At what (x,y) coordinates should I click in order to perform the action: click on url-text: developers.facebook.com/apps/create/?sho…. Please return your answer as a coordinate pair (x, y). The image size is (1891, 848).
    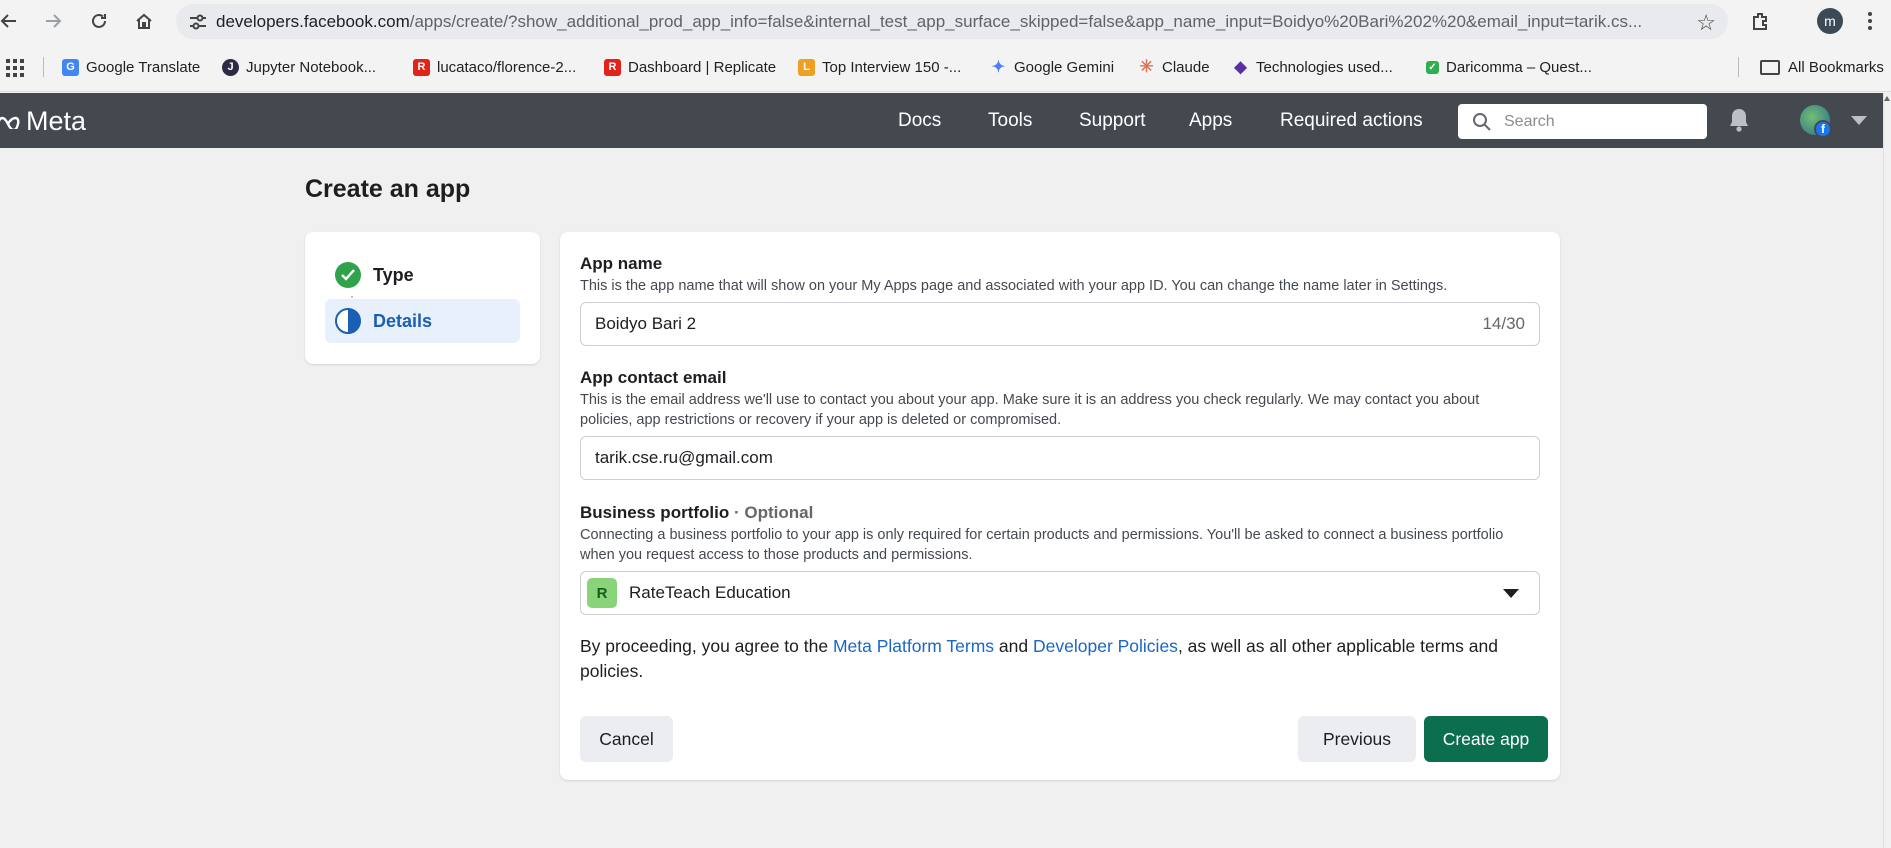
    Looking at the image, I should click on (929, 21).